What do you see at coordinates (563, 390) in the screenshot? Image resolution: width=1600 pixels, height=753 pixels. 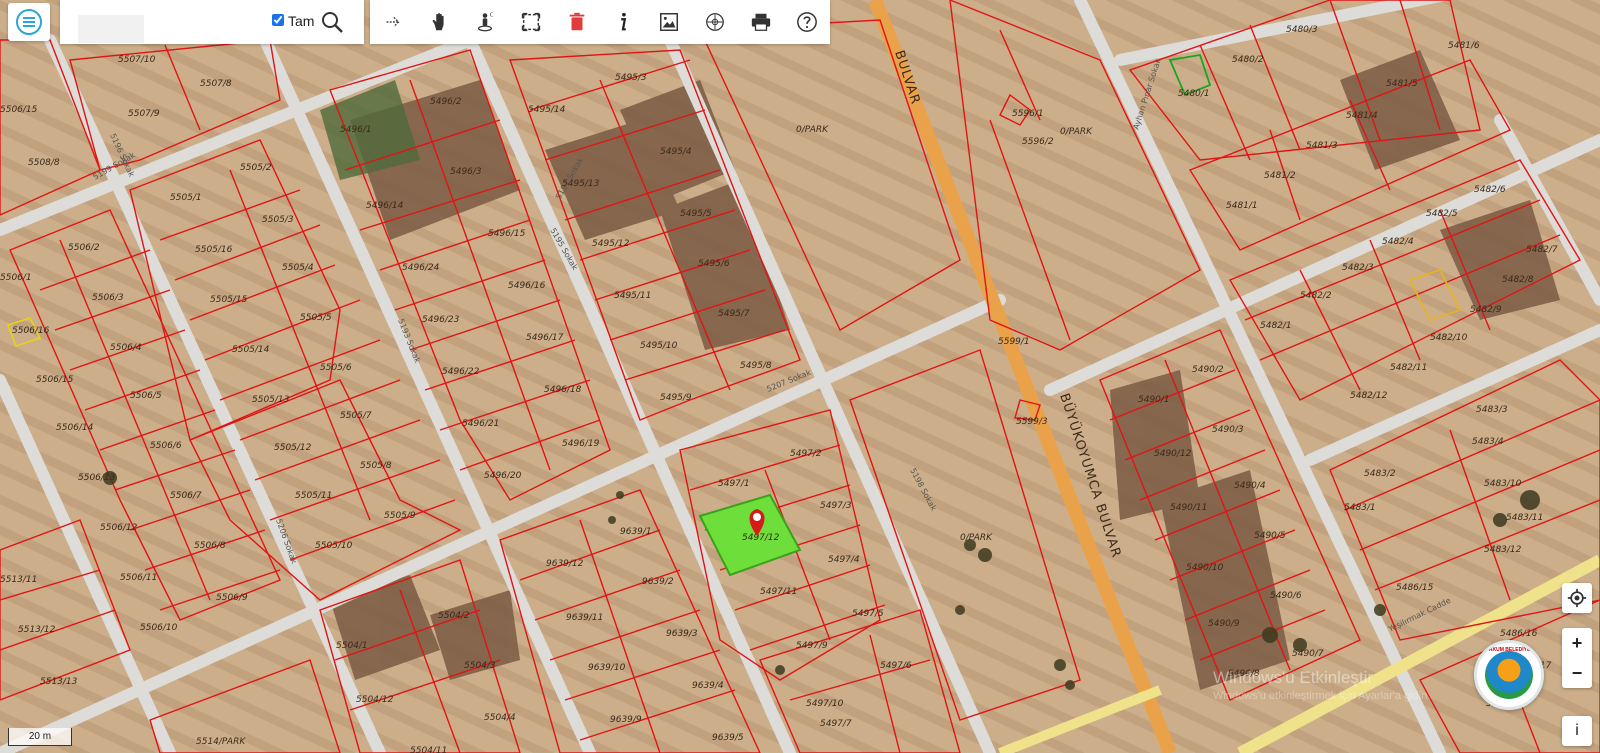 I see `parcel-label: 5496/18` at bounding box center [563, 390].